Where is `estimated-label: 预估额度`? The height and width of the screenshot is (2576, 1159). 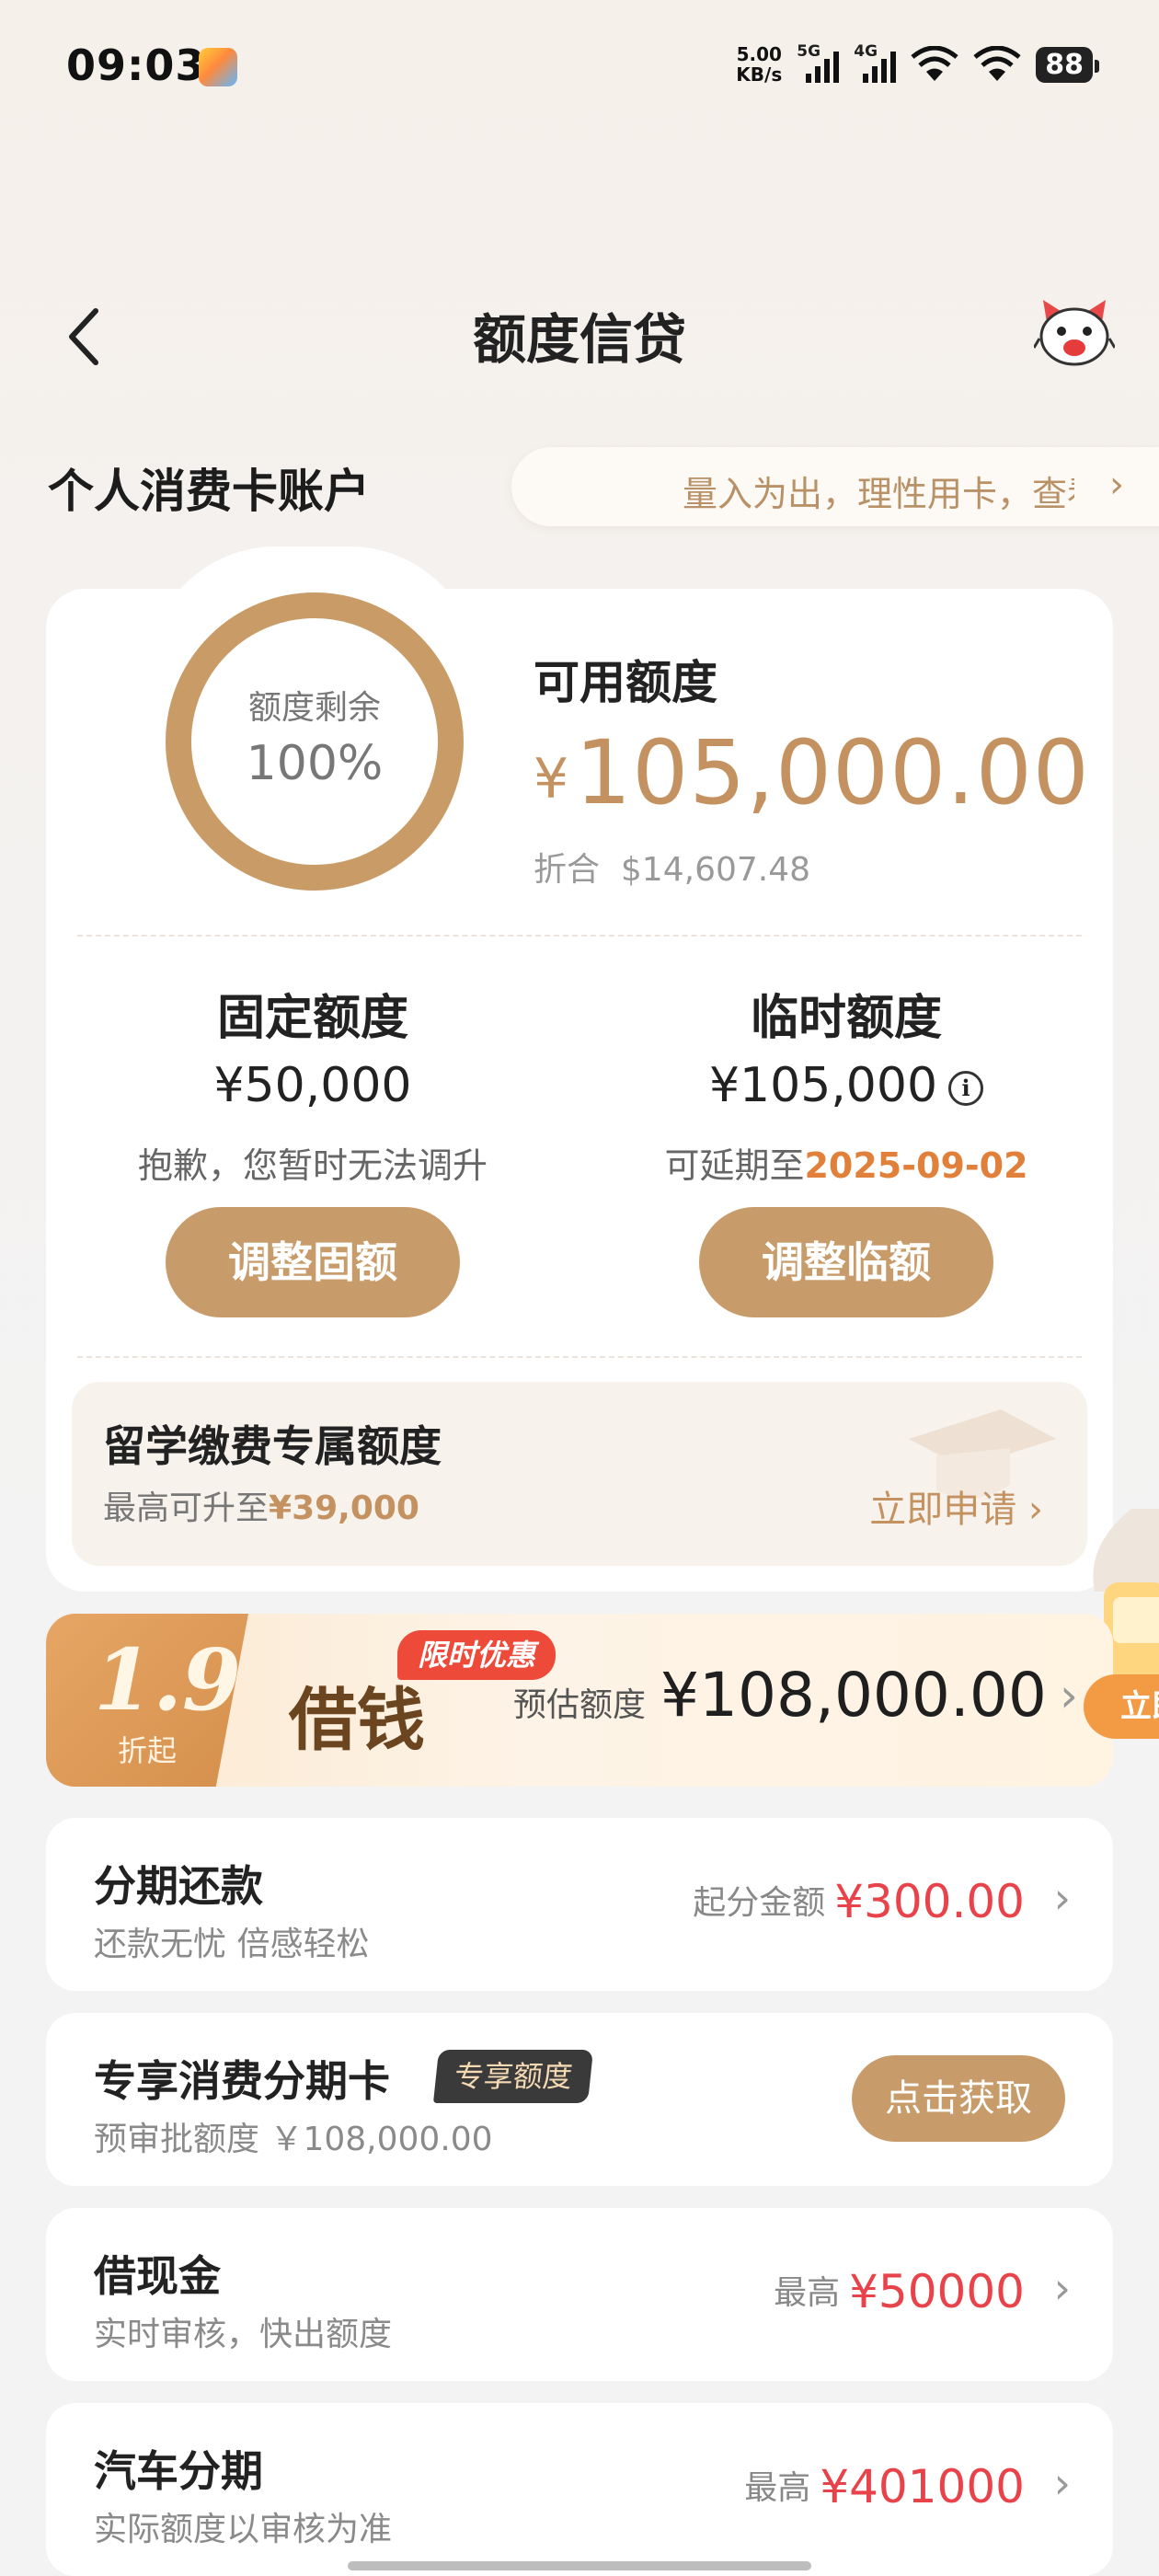 estimated-label: 预估额度 is located at coordinates (580, 1705).